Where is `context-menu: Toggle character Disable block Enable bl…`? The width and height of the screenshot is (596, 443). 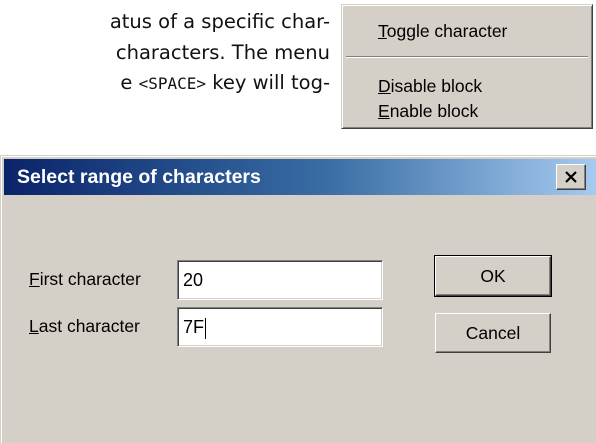 context-menu: Toggle character Disable block Enable bl… is located at coordinates (467, 66).